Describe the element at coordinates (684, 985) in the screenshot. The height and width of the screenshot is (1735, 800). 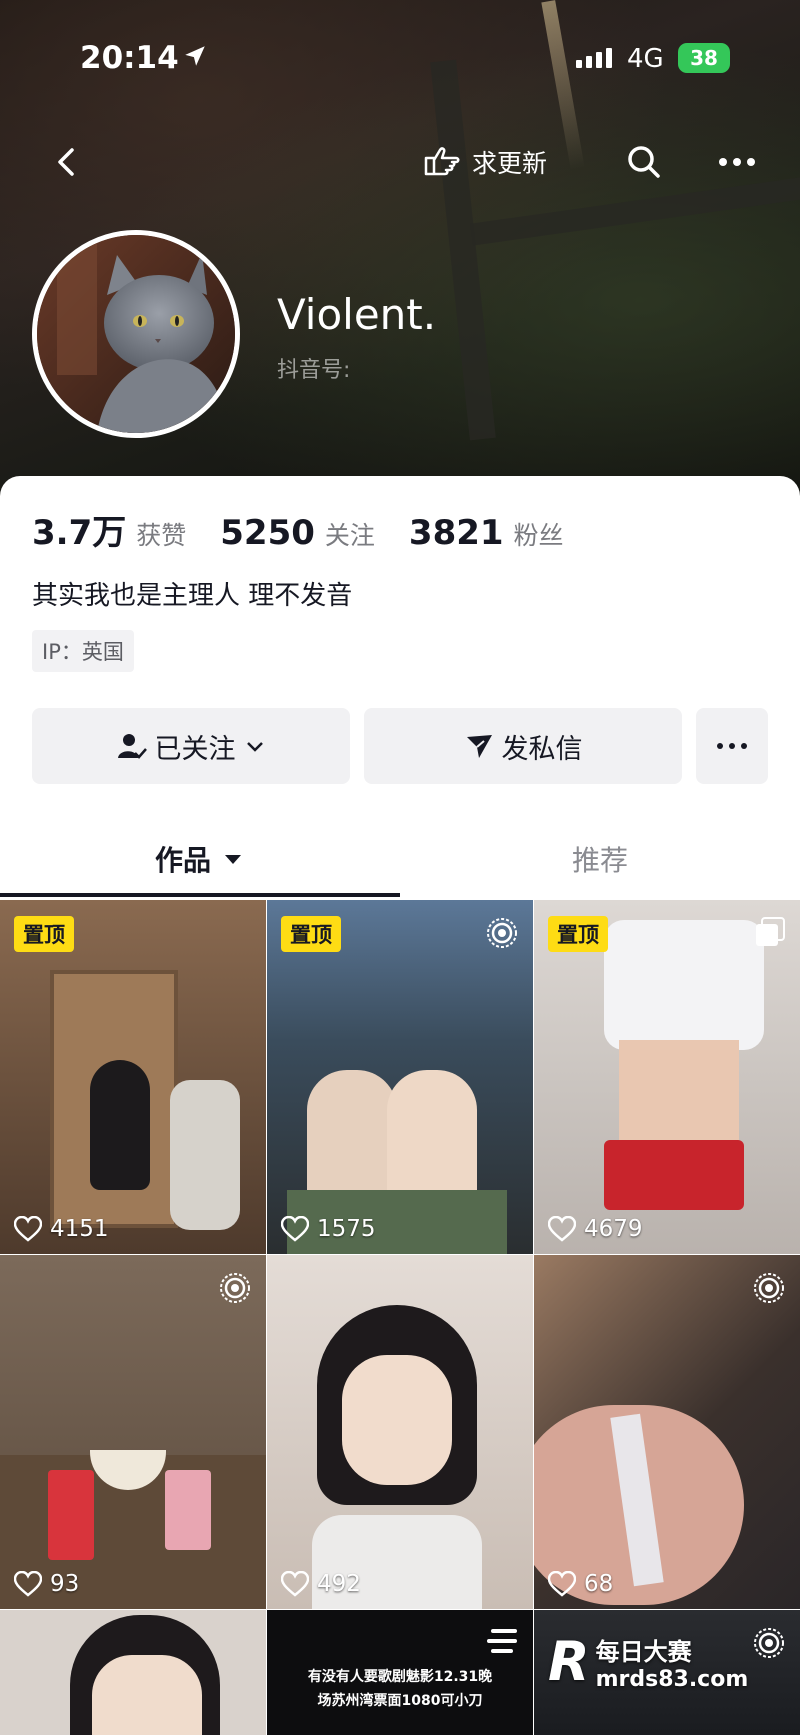
I see `thumb-shirt` at that location.